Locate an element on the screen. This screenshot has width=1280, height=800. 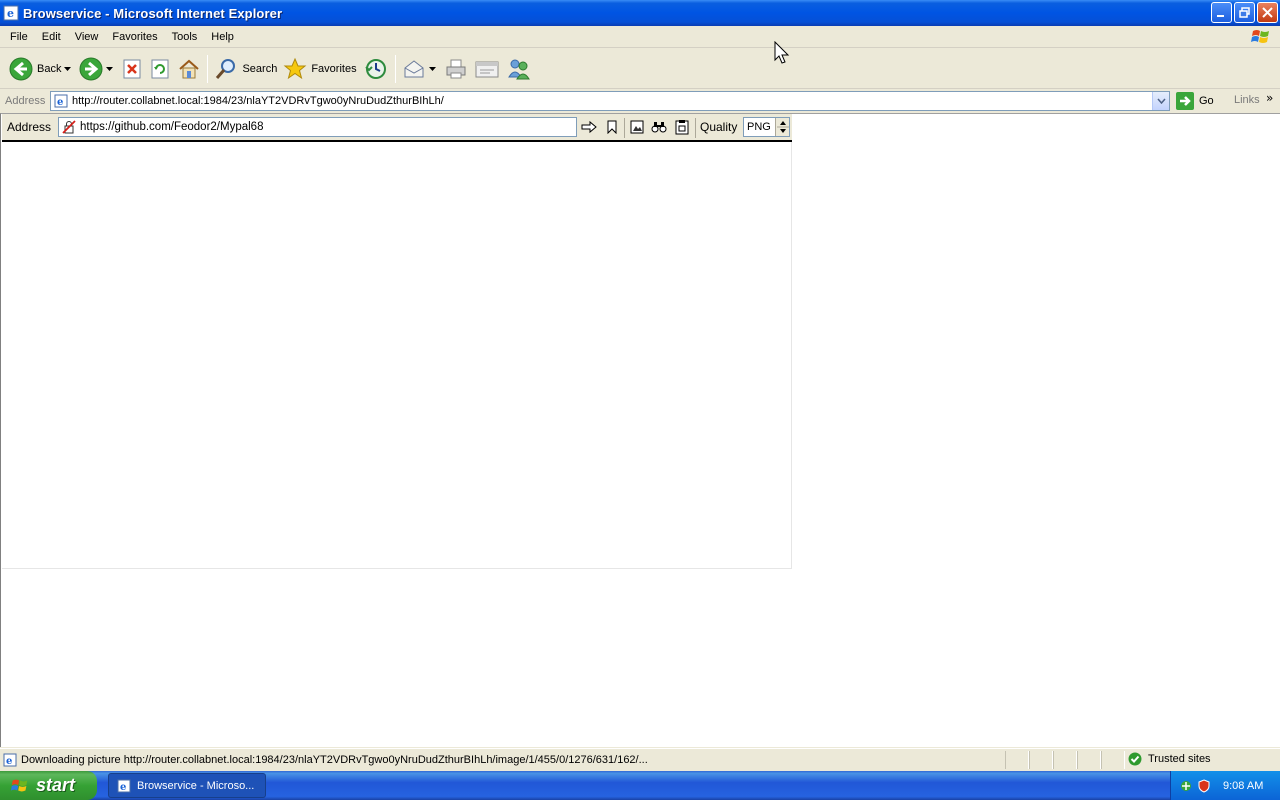
spinner-arrows-icon is located at coordinates (783, 127).